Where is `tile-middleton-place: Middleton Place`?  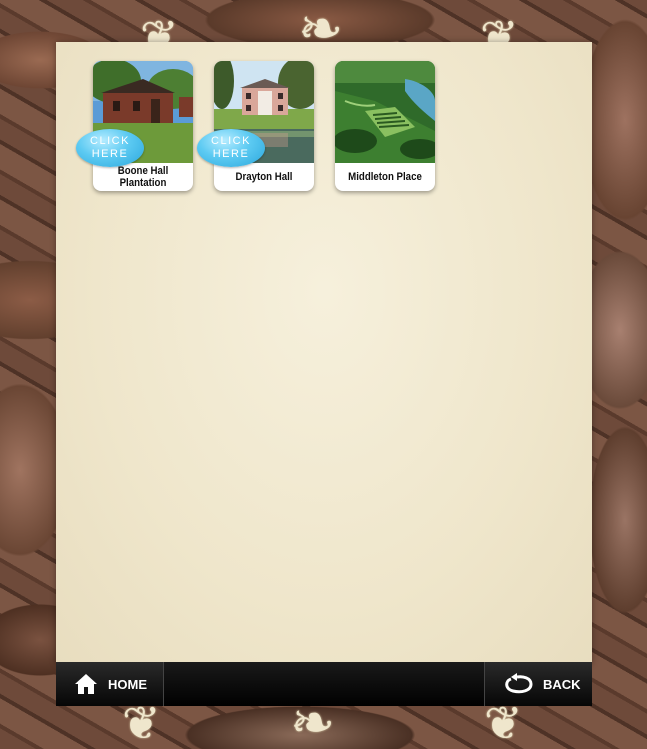
tile-middleton-place: Middleton Place is located at coordinates (385, 126).